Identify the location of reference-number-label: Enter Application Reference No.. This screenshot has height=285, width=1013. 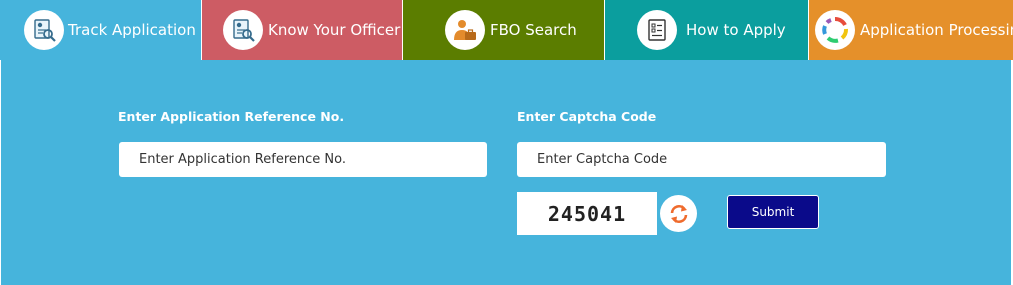
(231, 116).